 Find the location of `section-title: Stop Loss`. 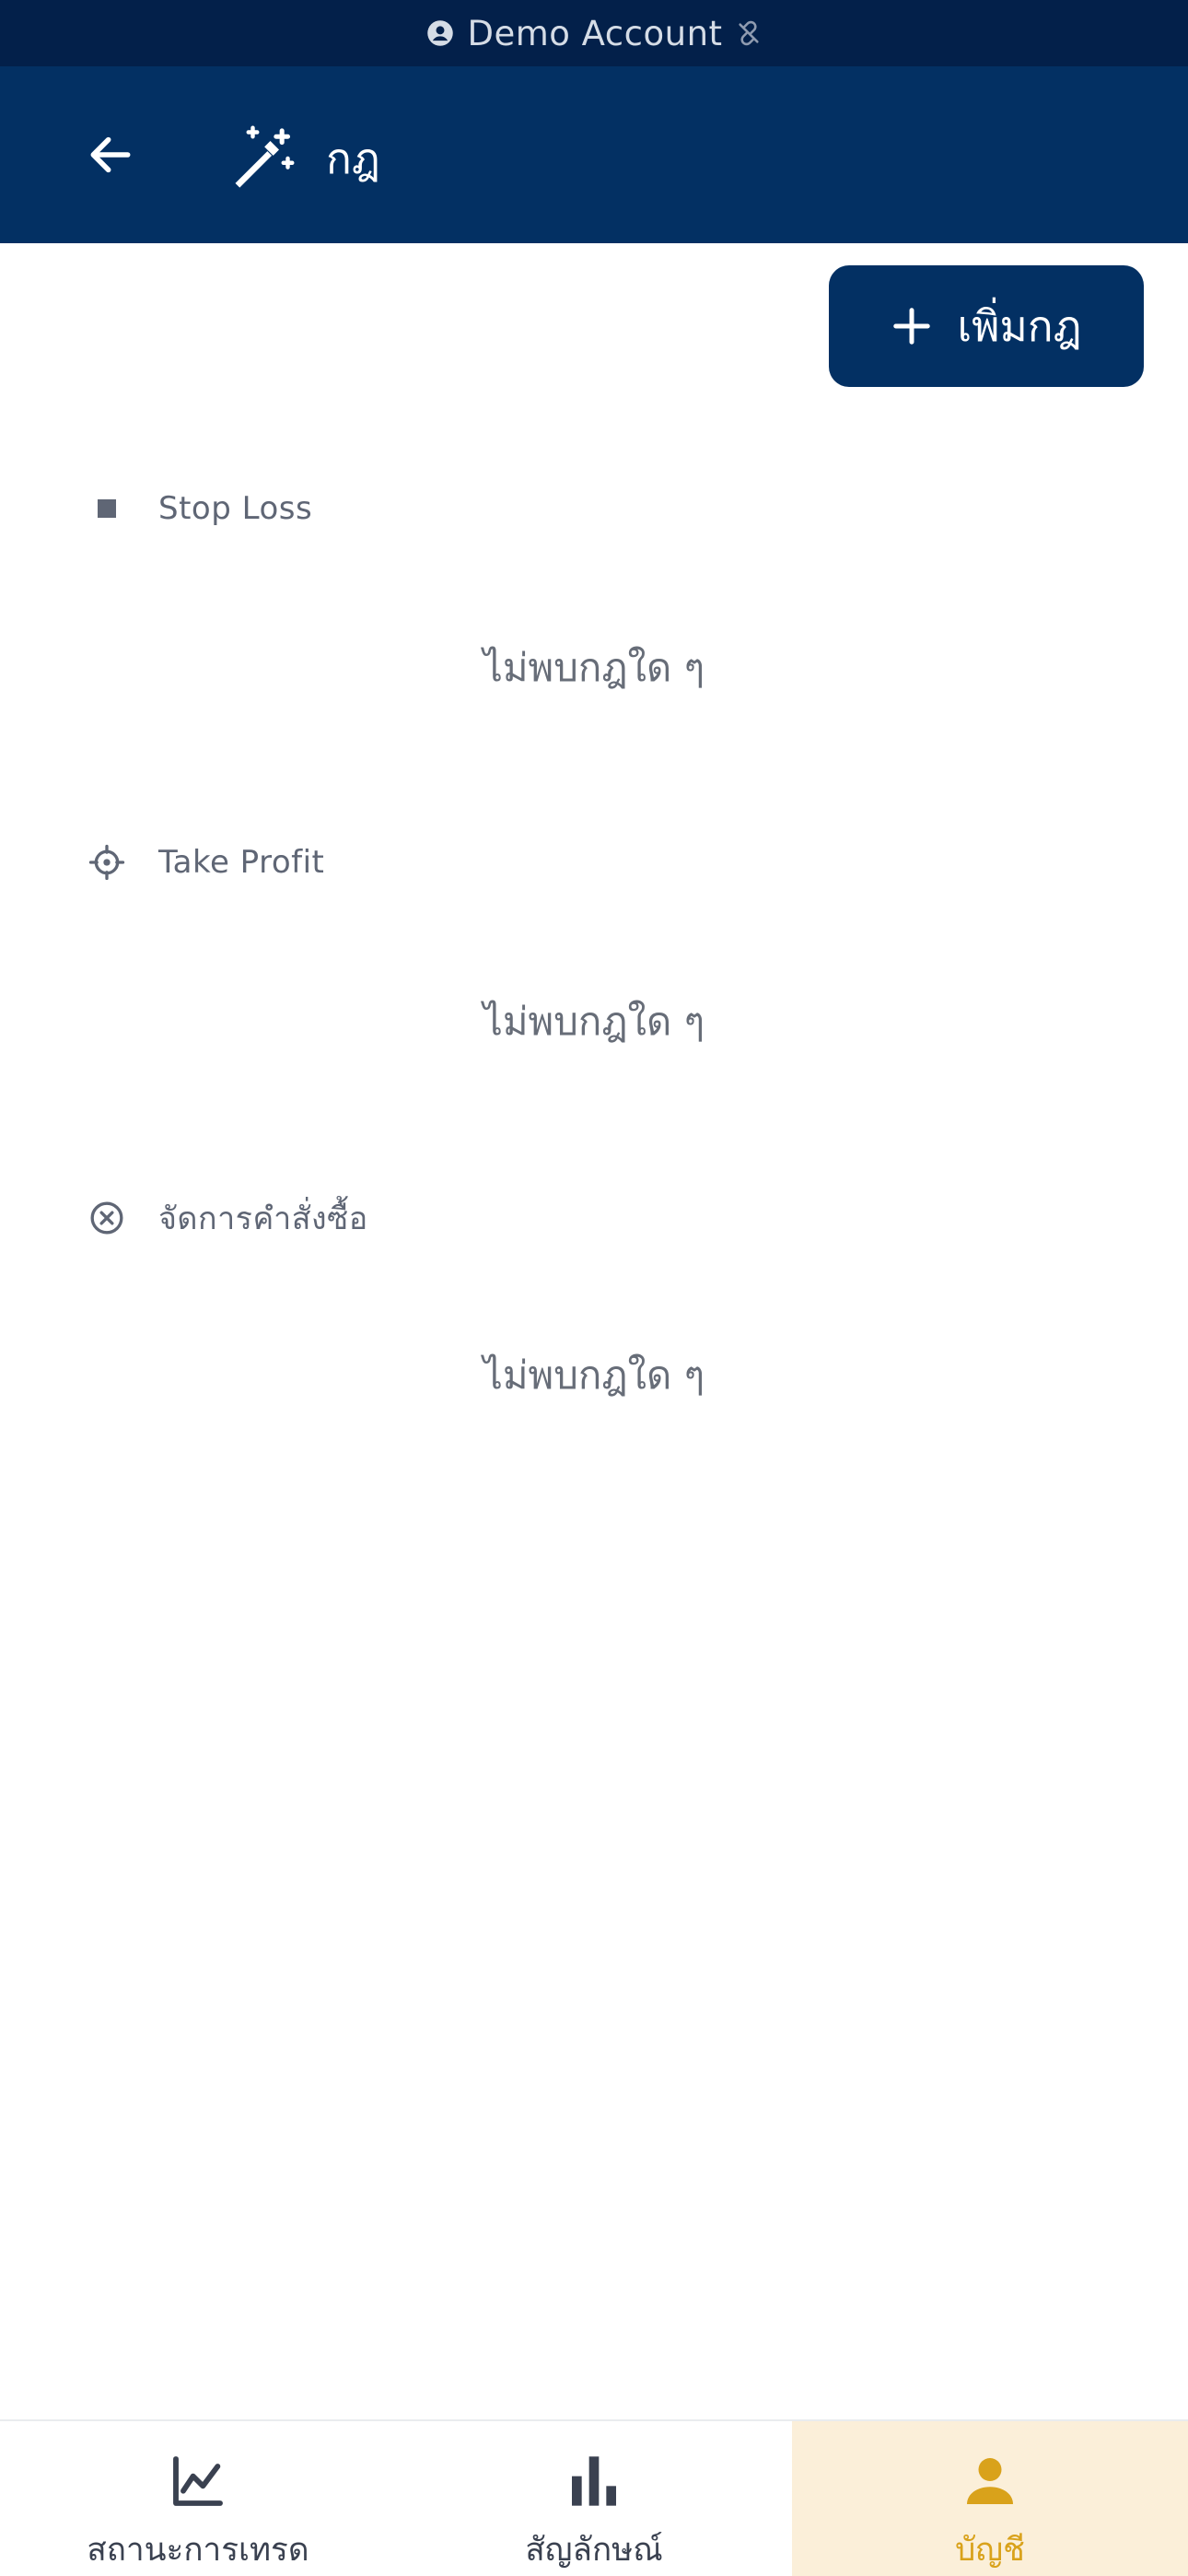

section-title: Stop Loss is located at coordinates (235, 508).